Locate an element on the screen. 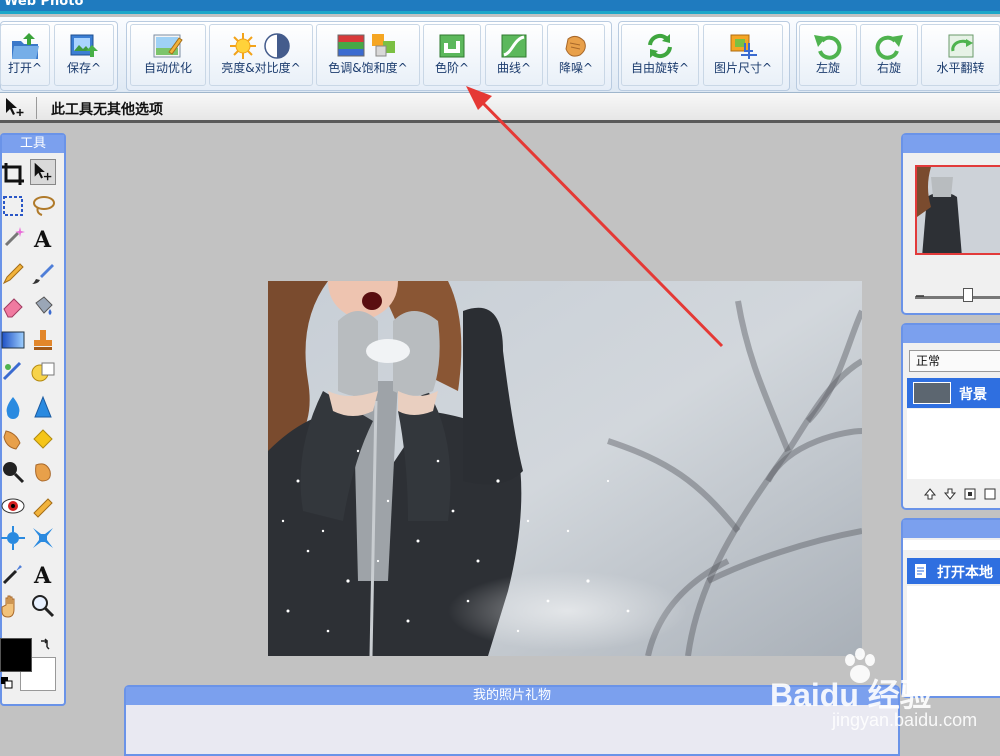  layer-name: 背景 is located at coordinates (973, 395).